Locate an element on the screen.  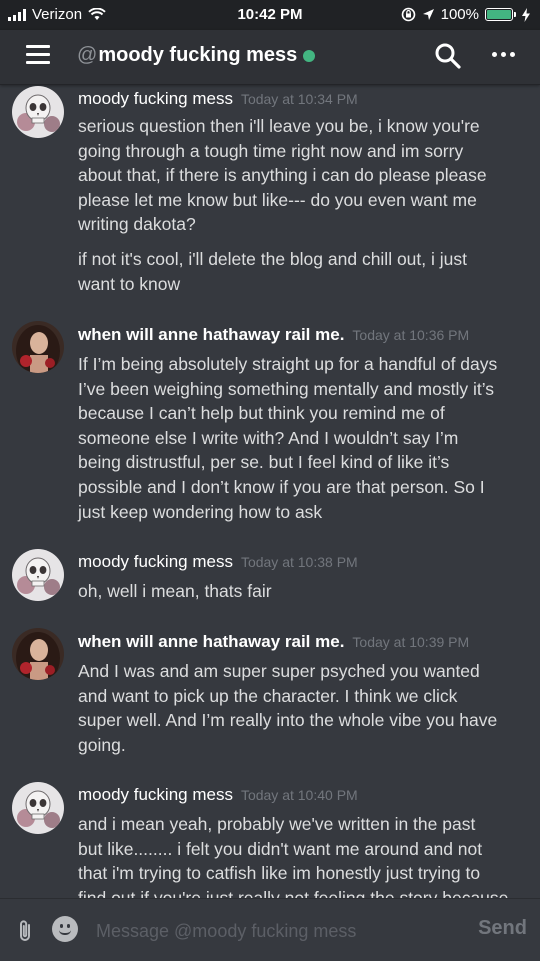
channel-header: @ moody fucking mess is located at coordinates (270, 57).